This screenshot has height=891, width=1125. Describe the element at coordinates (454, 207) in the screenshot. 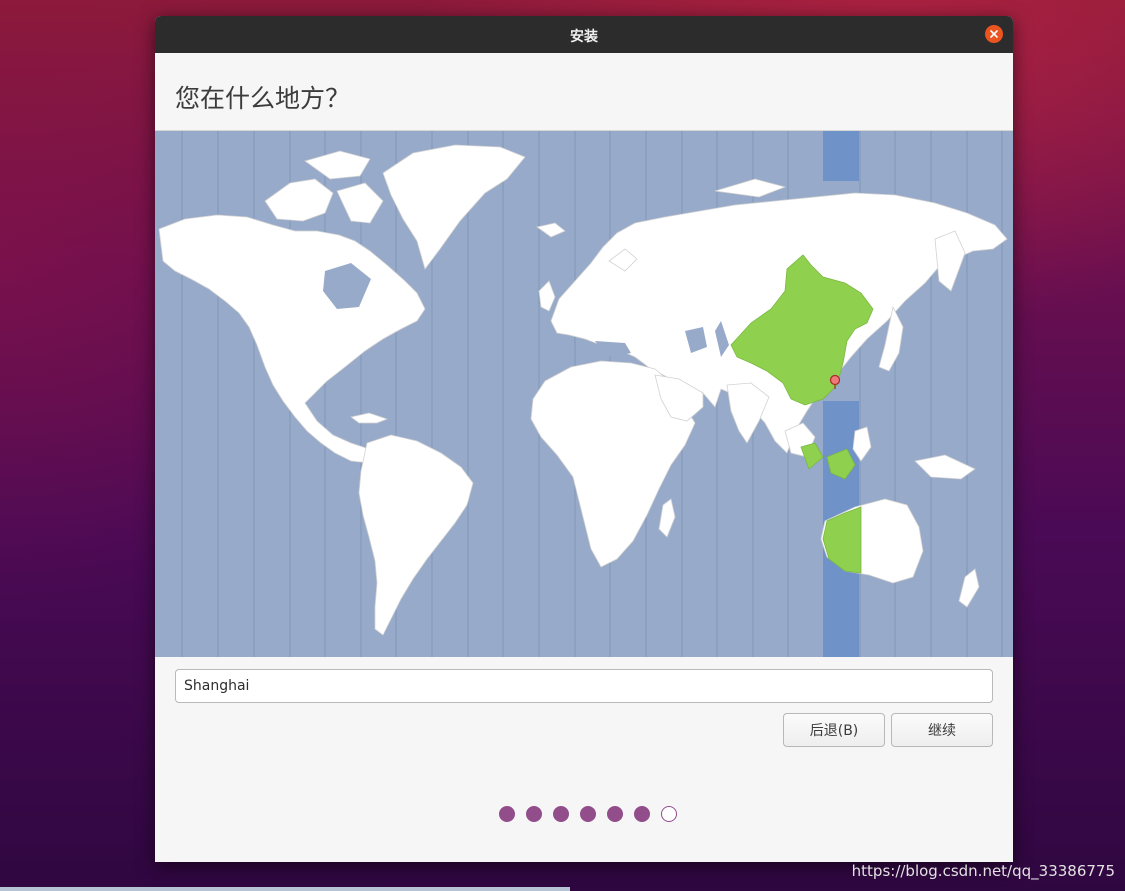

I see `greenland` at that location.